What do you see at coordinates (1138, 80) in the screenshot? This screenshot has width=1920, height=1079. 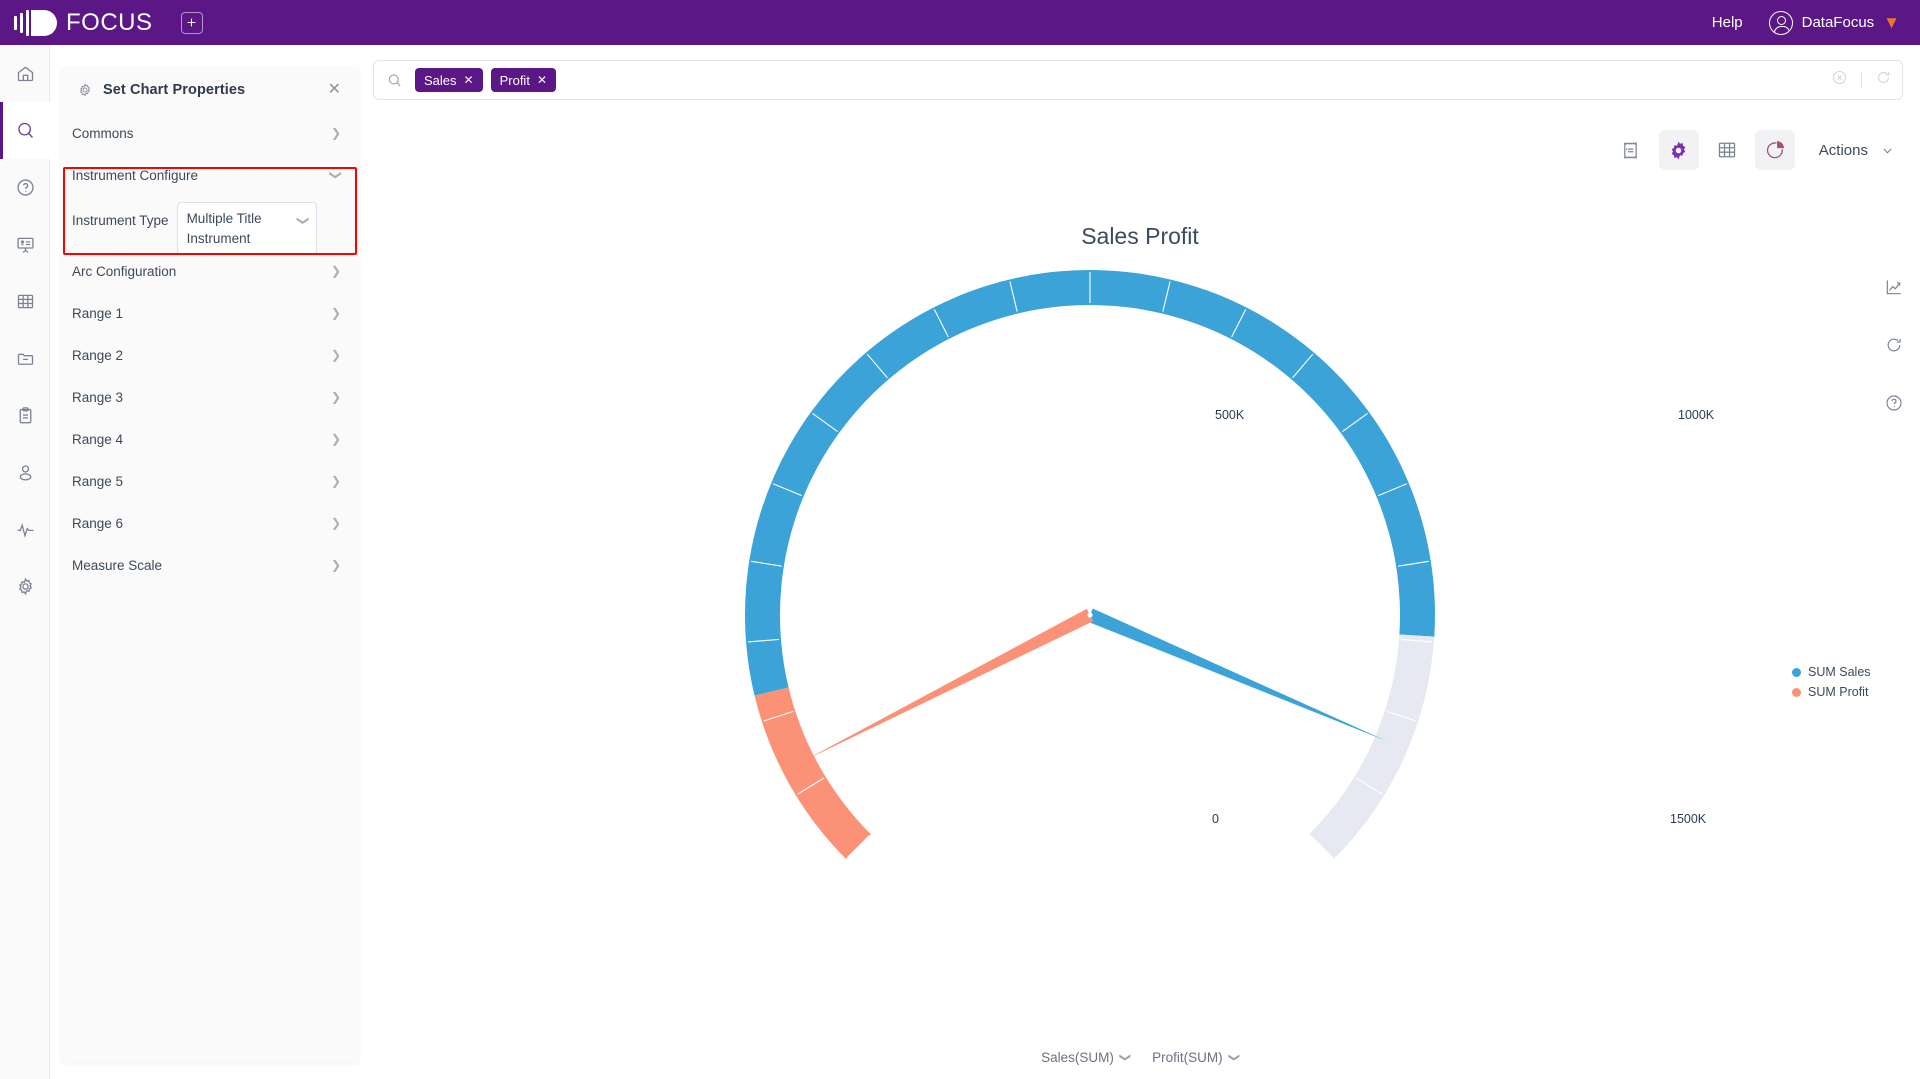 I see `search-bar: Sales ✕ Profit ✕` at bounding box center [1138, 80].